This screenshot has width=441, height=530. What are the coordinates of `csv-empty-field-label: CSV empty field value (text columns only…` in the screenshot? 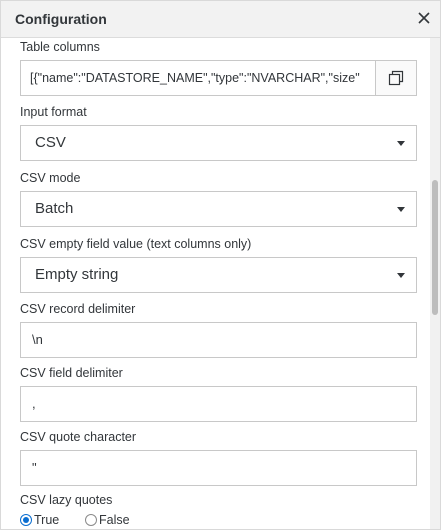 It's located at (136, 244).